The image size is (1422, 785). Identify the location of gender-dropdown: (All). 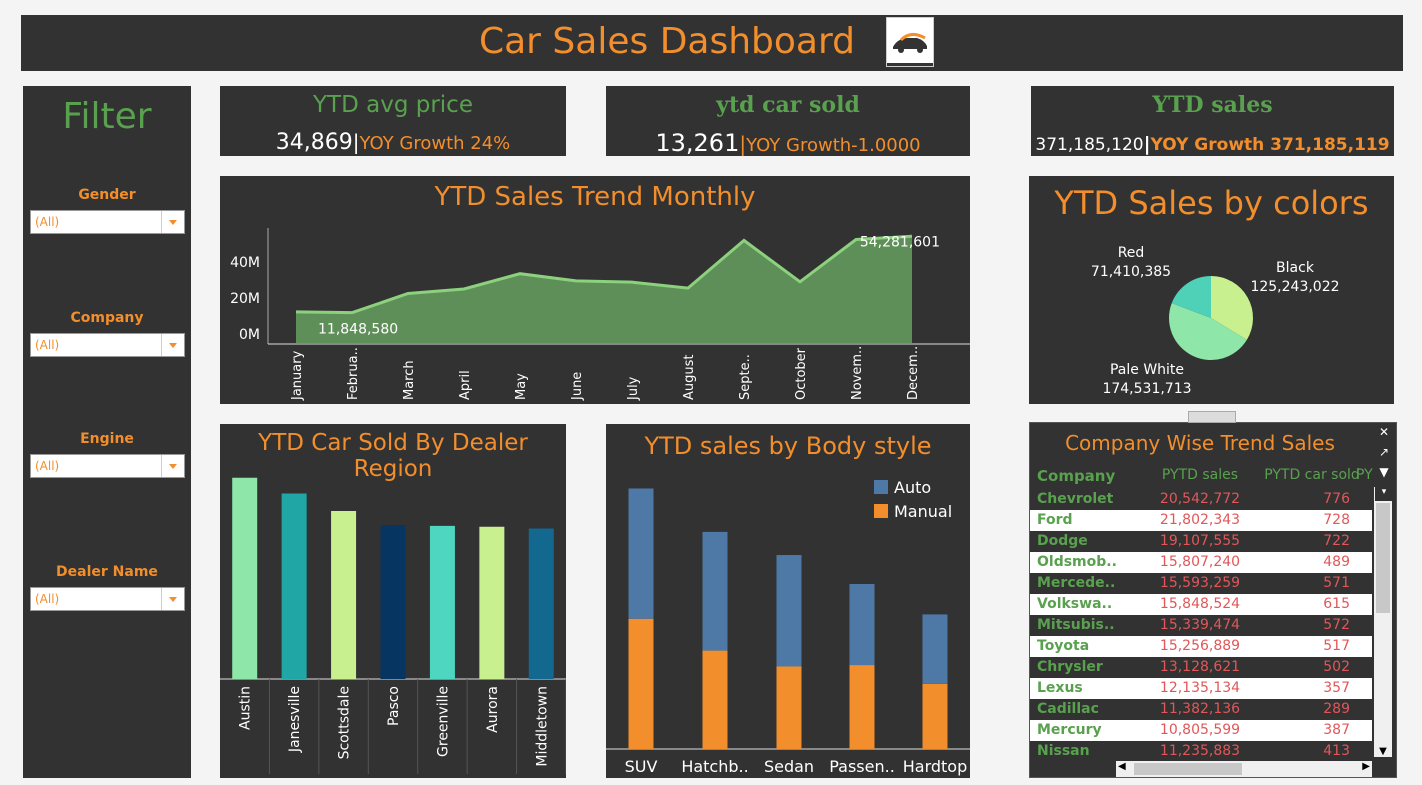
(107, 222).